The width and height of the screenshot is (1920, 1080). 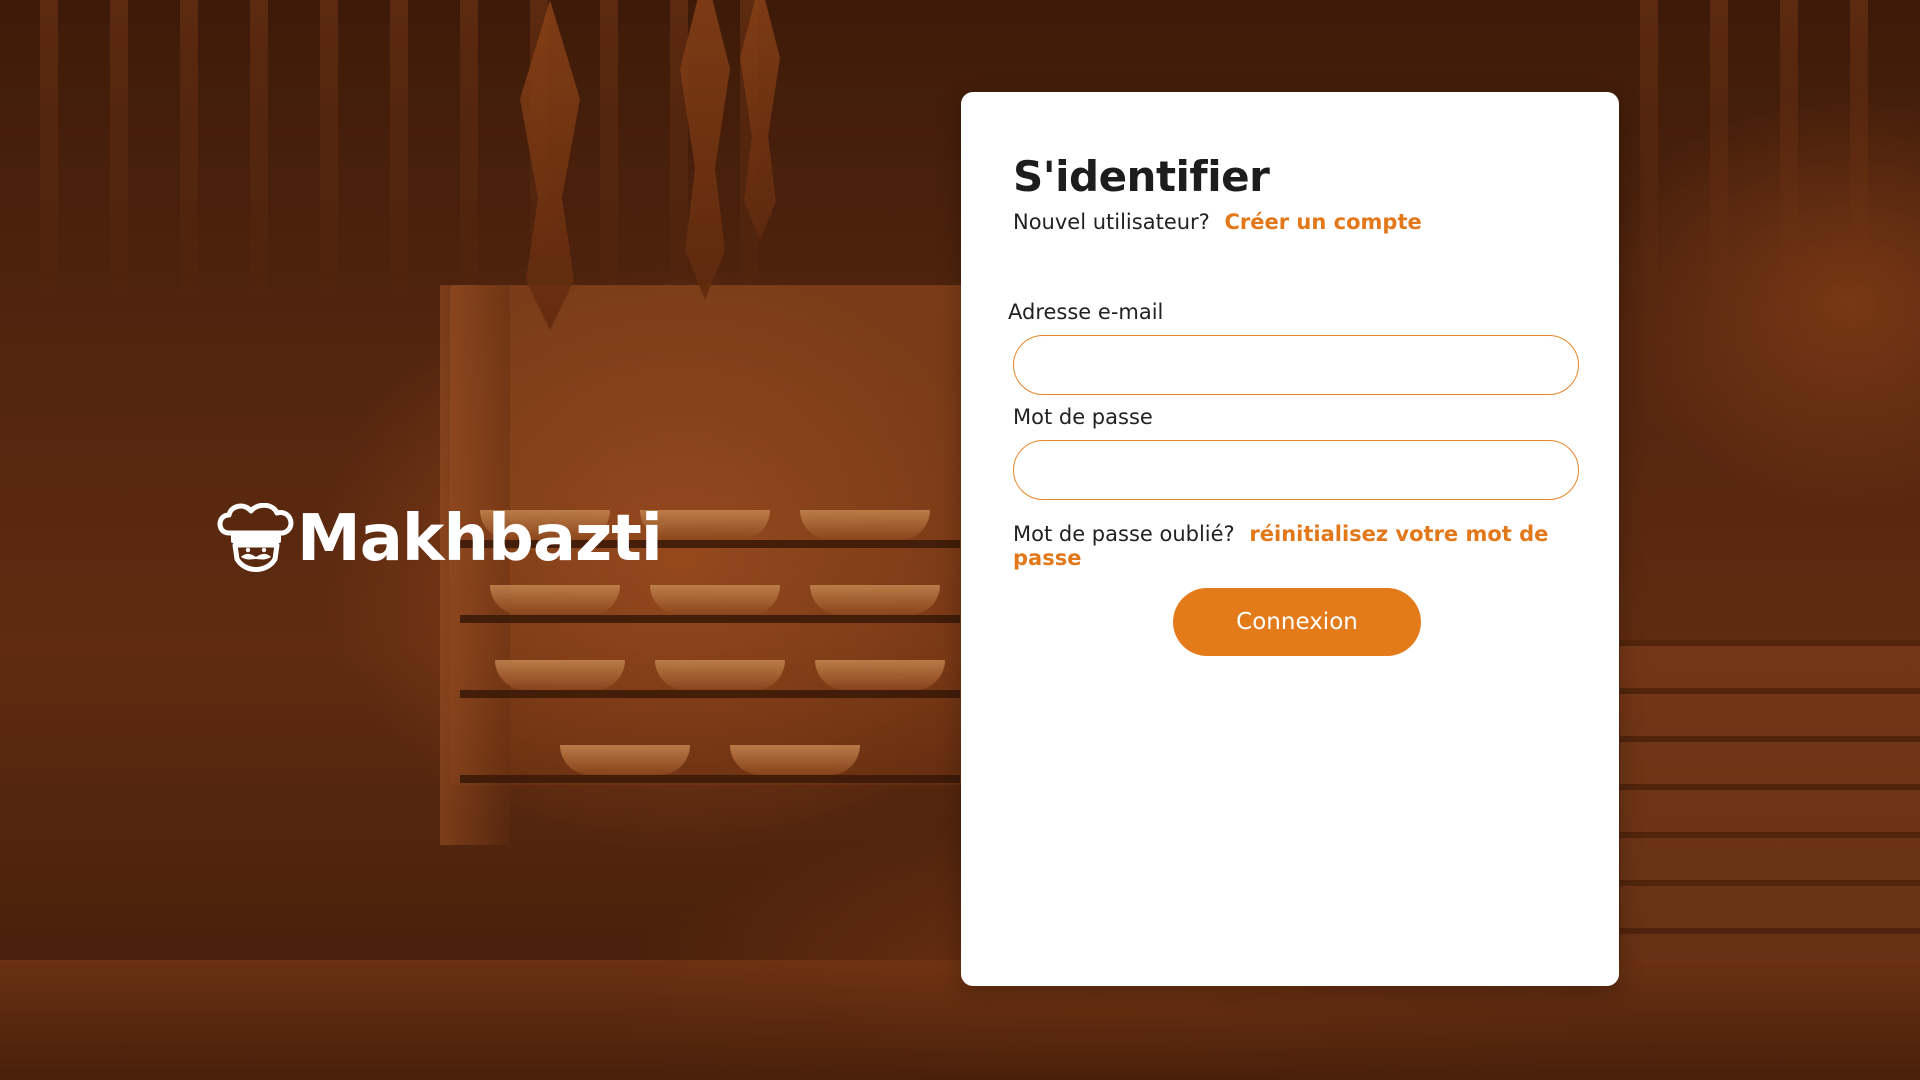 What do you see at coordinates (1217, 222) in the screenshot?
I see `signup-prompt: Nouvel utilisateur? Créer un compte` at bounding box center [1217, 222].